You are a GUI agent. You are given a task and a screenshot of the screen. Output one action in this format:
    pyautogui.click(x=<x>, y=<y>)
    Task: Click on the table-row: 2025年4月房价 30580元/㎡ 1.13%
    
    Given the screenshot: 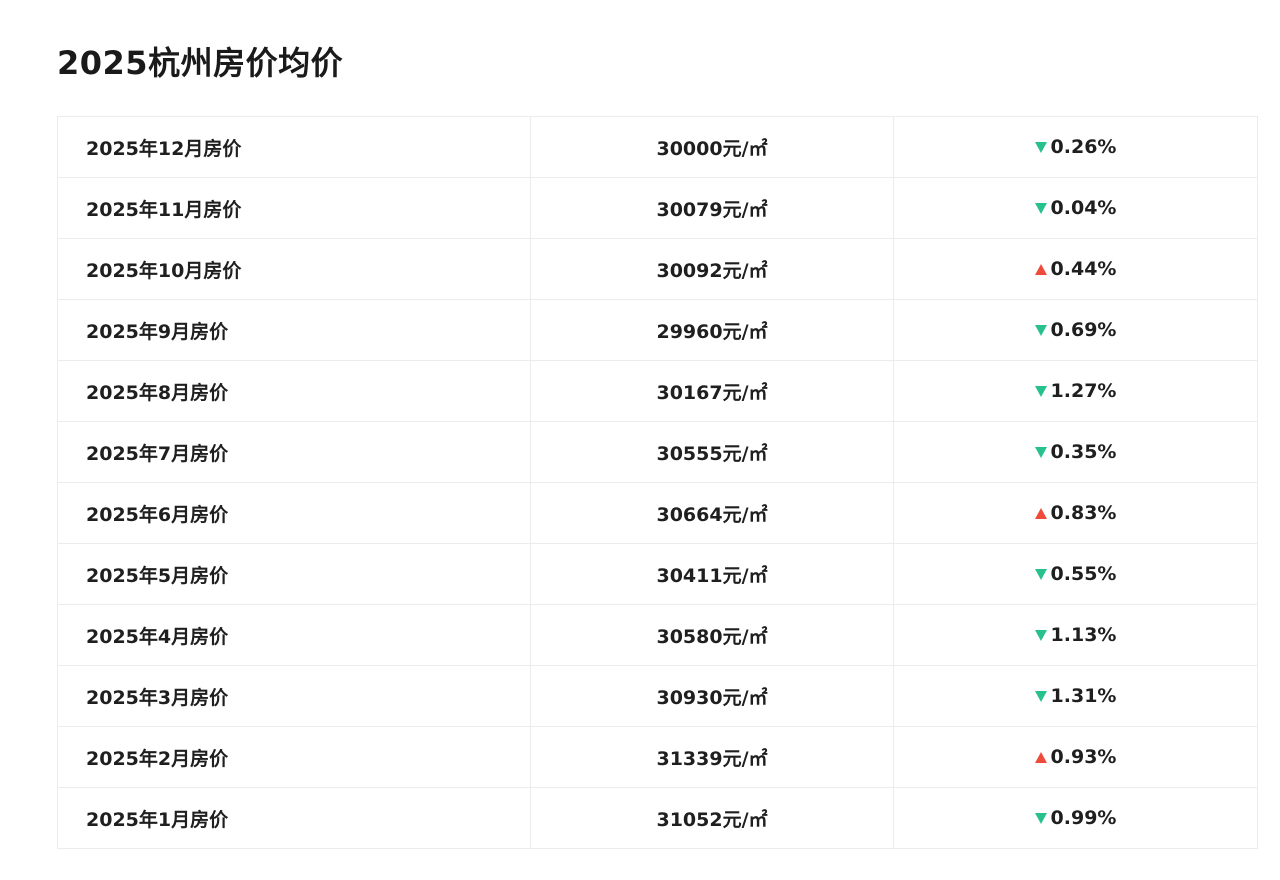 What is the action you would take?
    pyautogui.click(x=657, y=635)
    